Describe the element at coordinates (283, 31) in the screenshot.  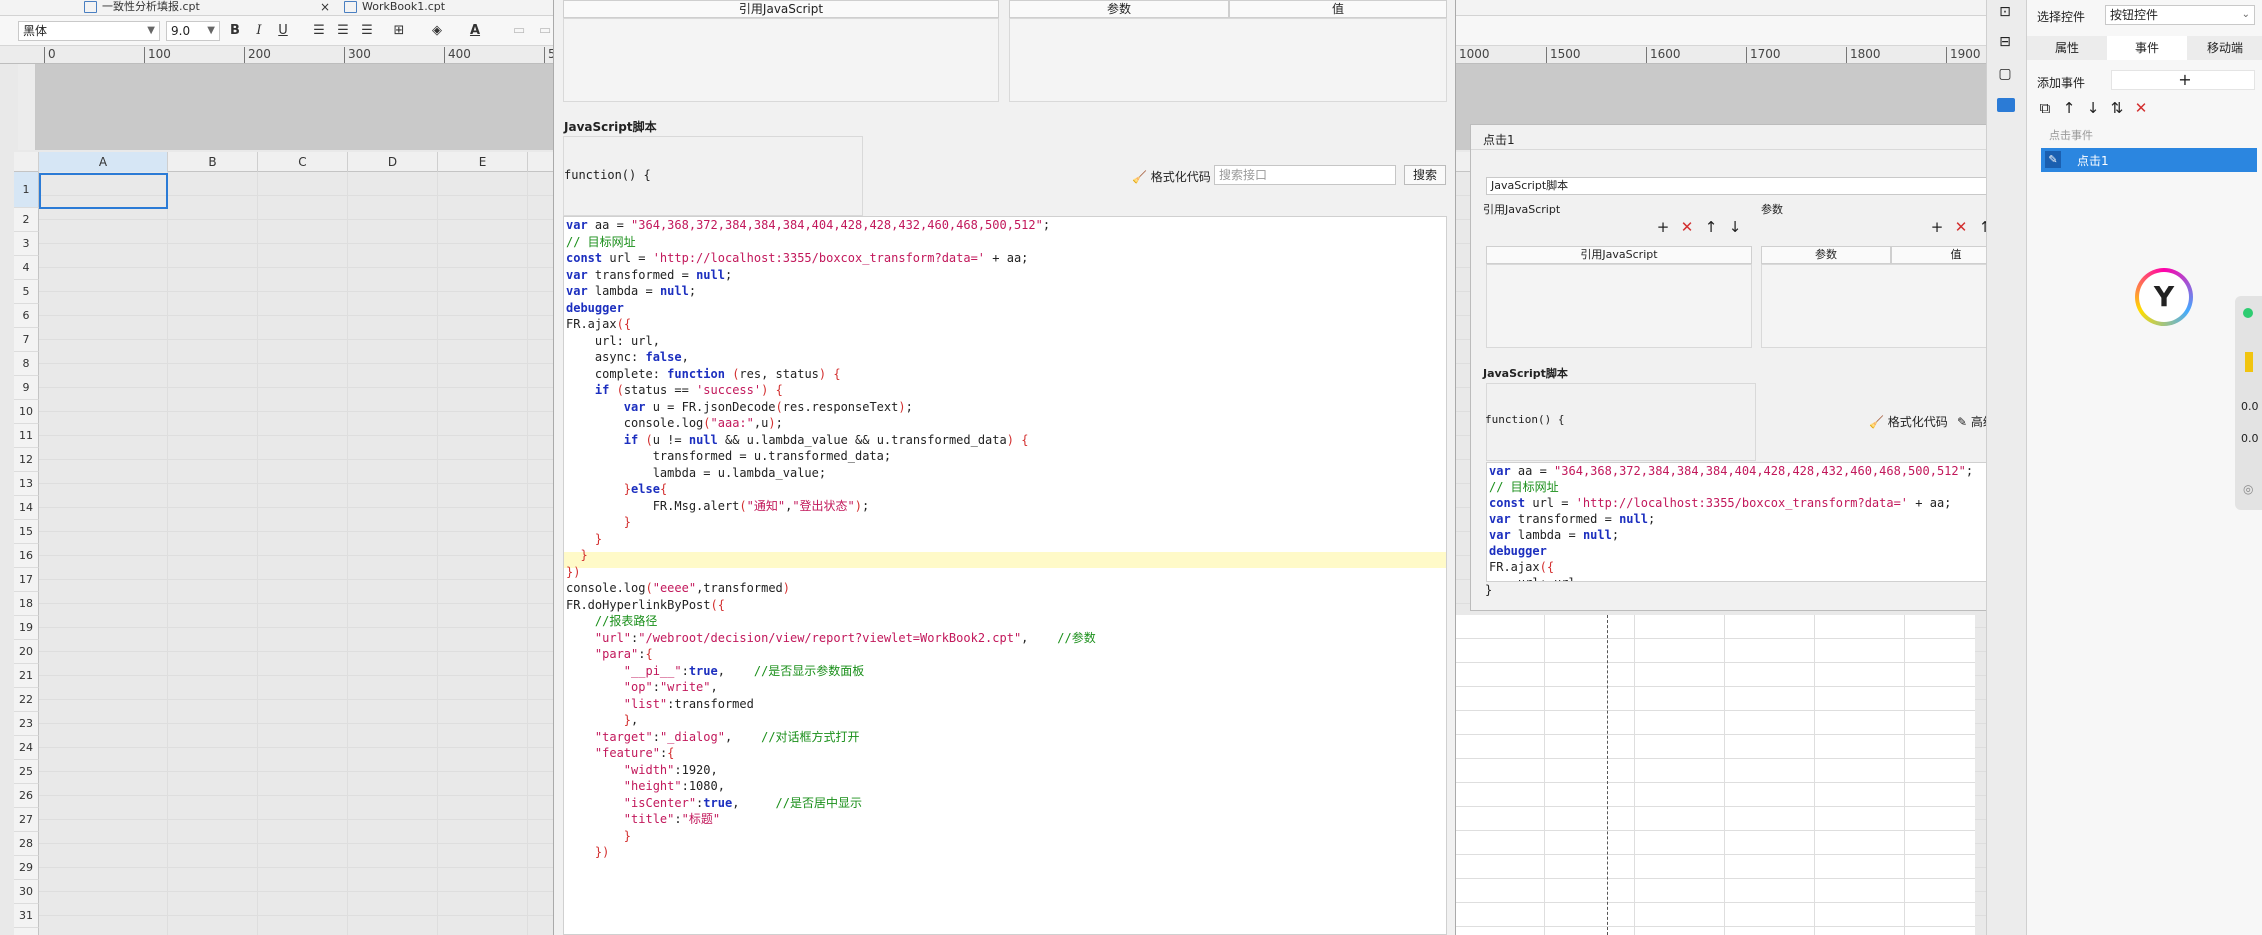
I see `underline-button: U` at that location.